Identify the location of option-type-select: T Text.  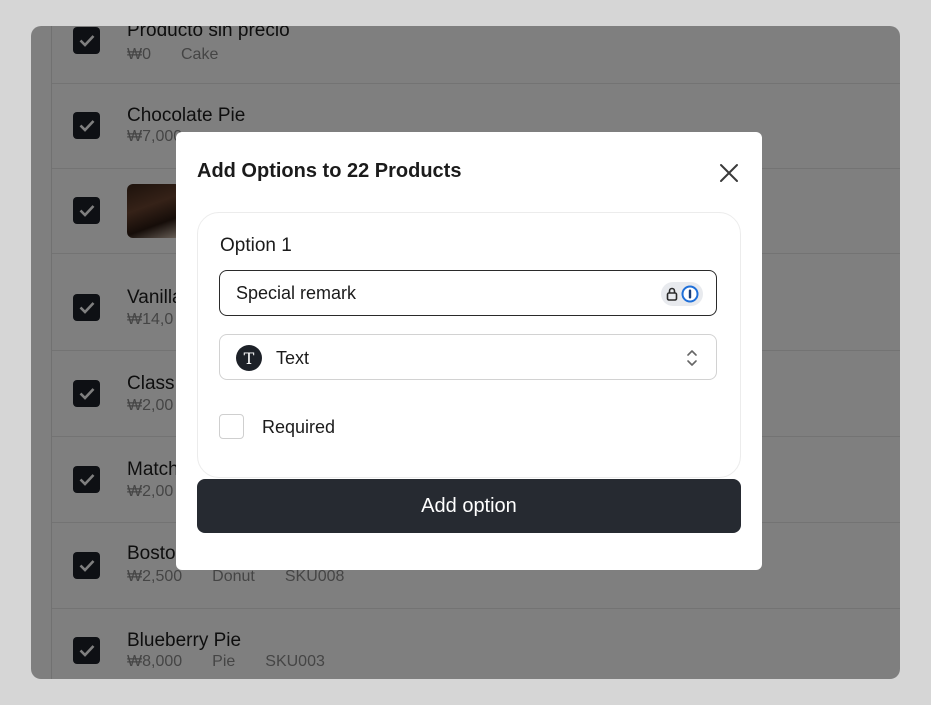
(468, 357).